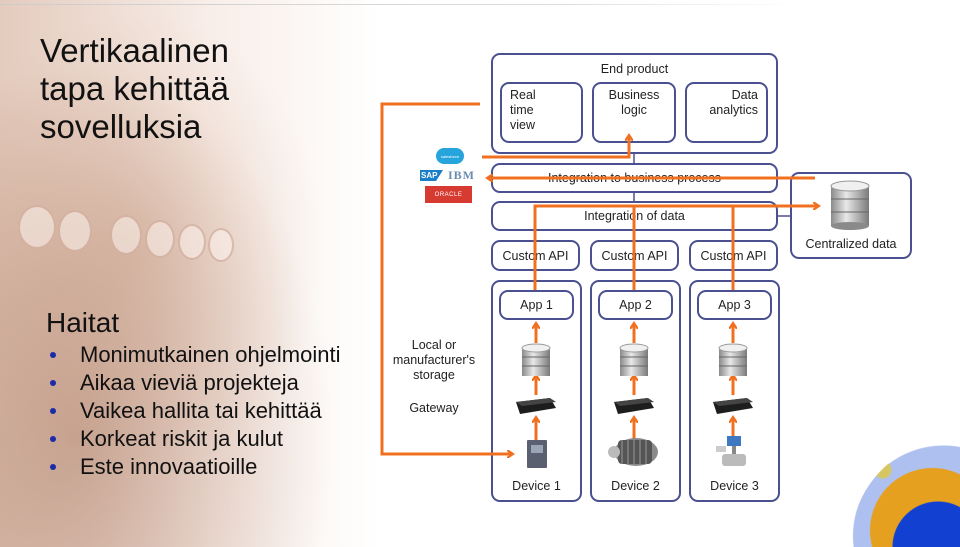 The width and height of the screenshot is (960, 547). I want to click on control-valve-icon, so click(731, 451).